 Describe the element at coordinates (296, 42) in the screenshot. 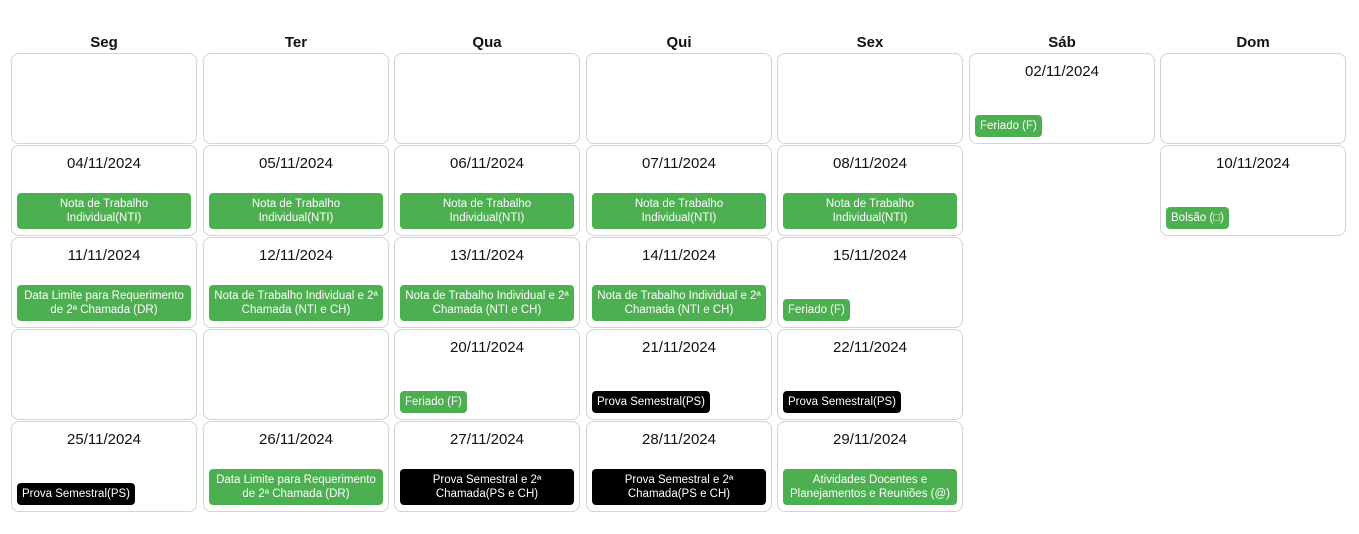

I see `weekday-header-ter: Ter` at that location.